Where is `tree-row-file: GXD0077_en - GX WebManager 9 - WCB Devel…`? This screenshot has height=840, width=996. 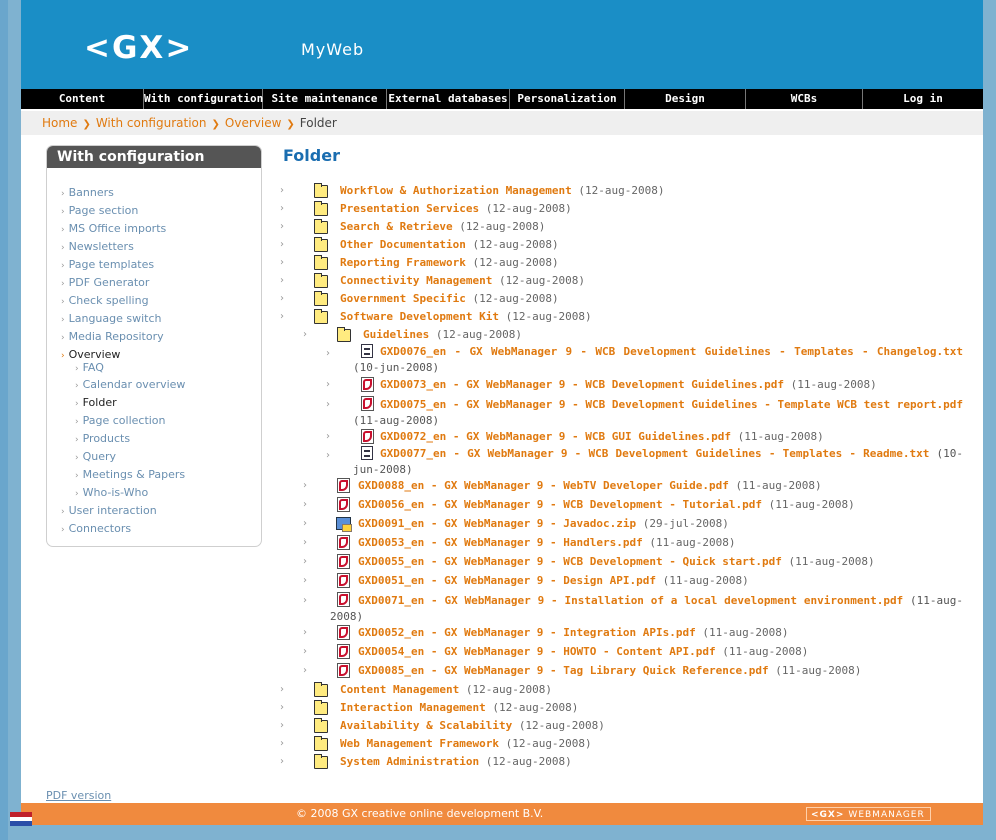
tree-row-file: GXD0077_en - GX WebManager 9 - WCB Devel… is located at coordinates (658, 462).